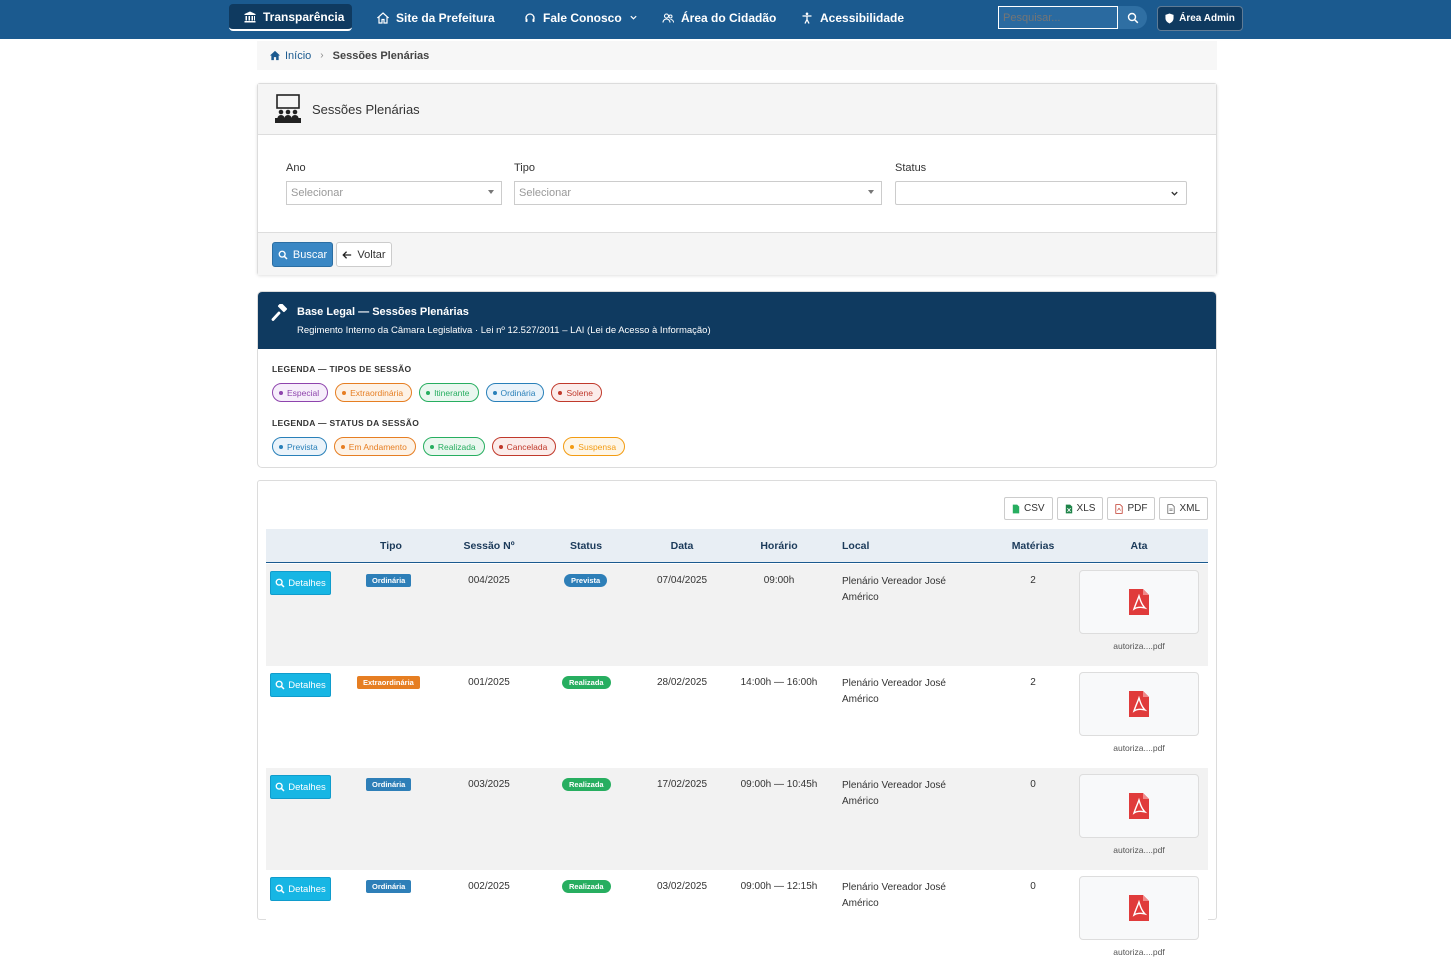 This screenshot has height=972, width=1451. I want to click on sessao-cell: 003/2025, so click(489, 784).